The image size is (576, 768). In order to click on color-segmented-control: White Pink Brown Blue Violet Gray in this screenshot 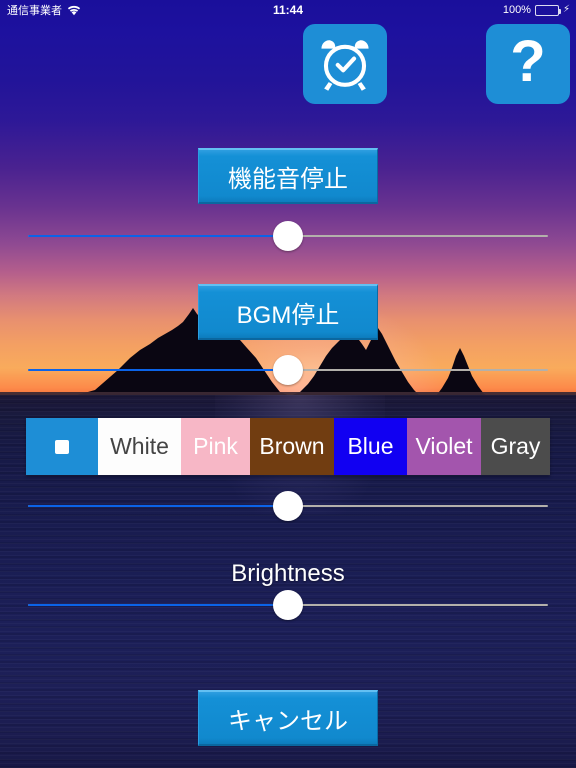, I will do `click(288, 446)`.